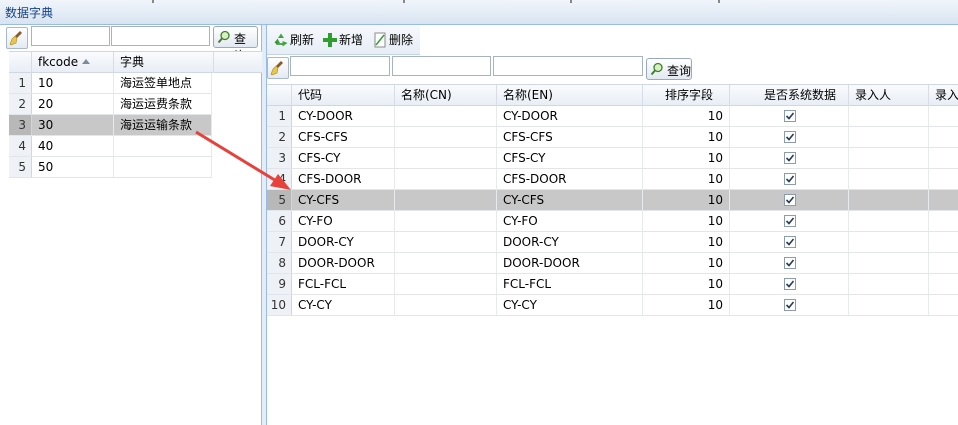  Describe the element at coordinates (570, 95) in the screenshot. I see `column-header-name-en: 名称(EN)` at that location.